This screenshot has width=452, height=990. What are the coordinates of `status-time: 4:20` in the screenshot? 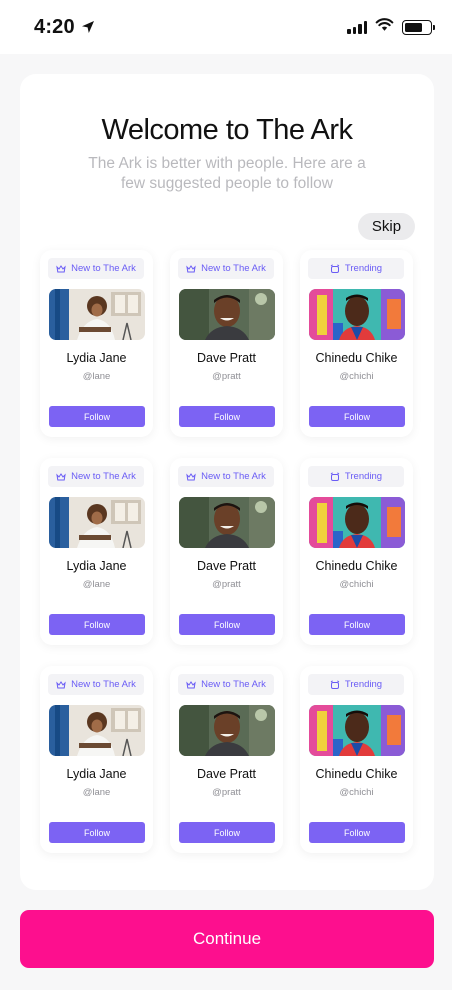 It's located at (54, 26).